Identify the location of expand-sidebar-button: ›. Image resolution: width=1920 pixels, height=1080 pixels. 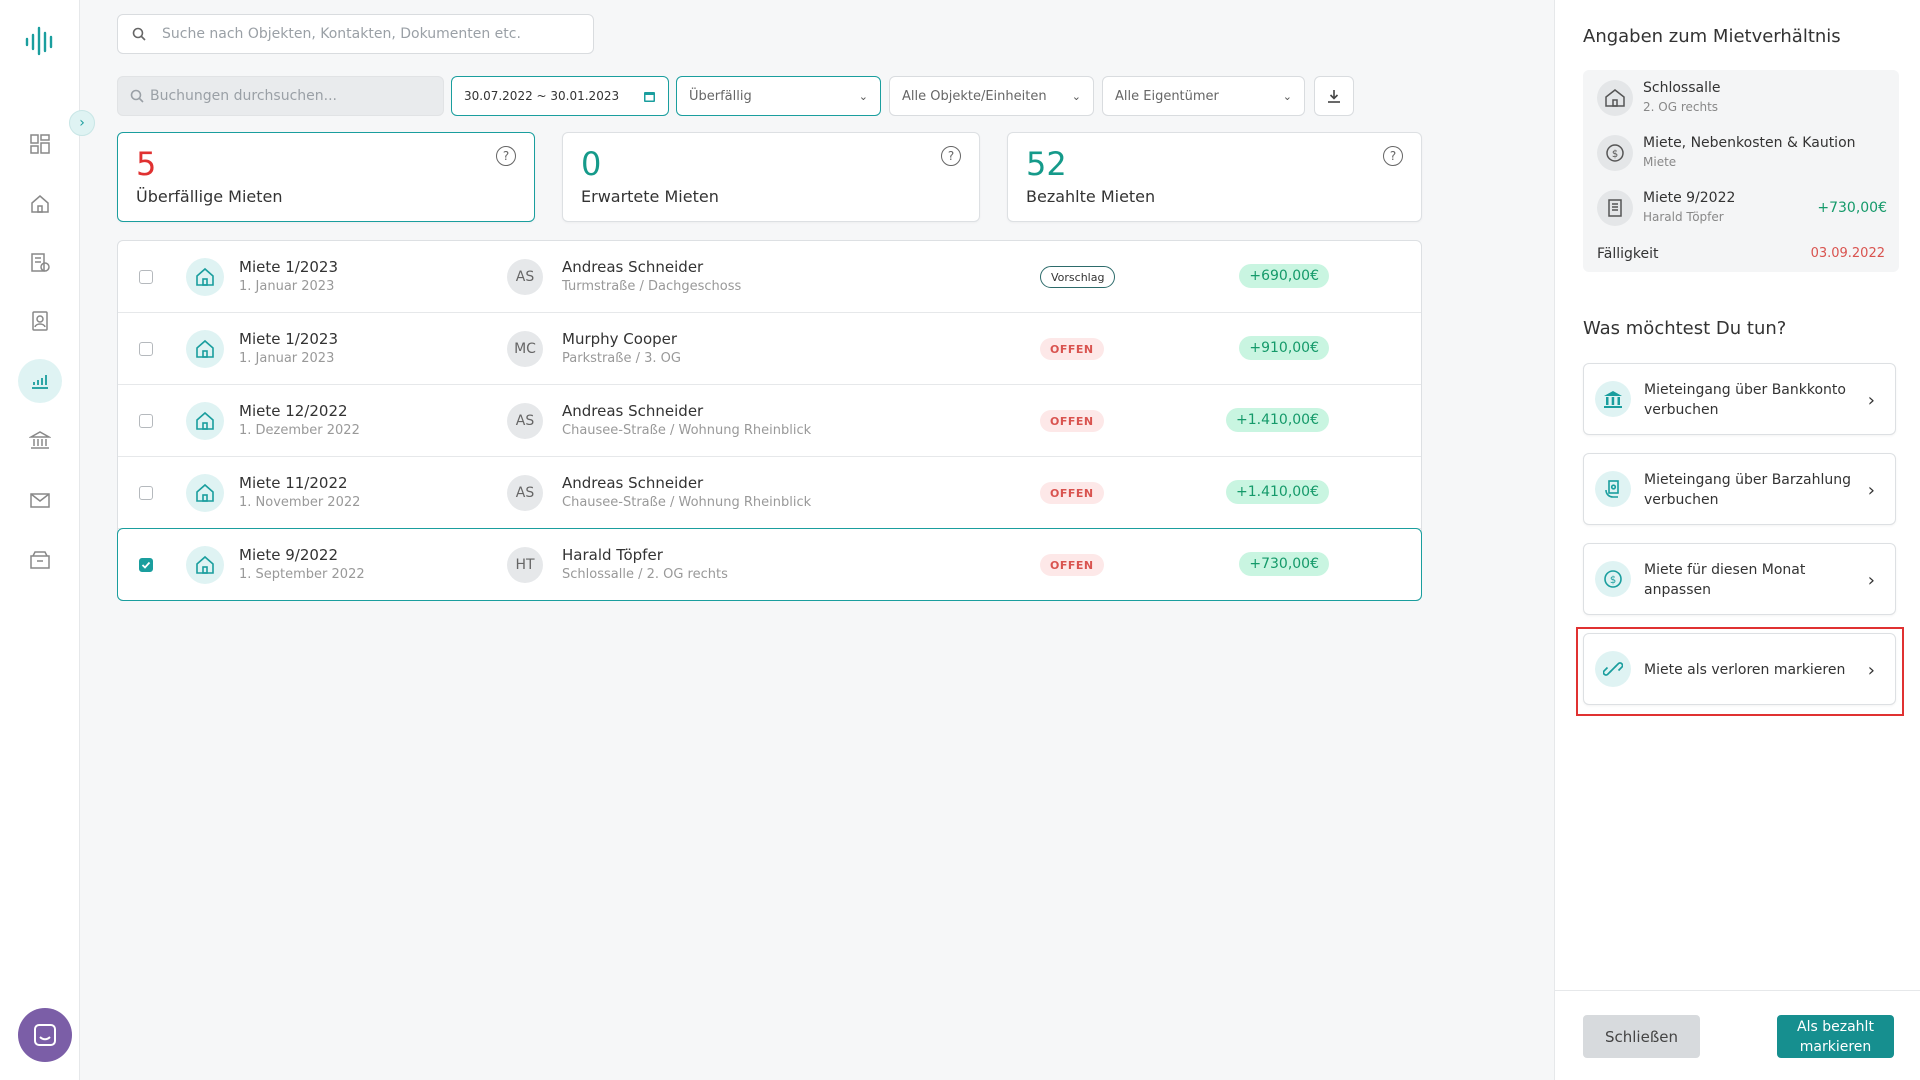
(82, 123).